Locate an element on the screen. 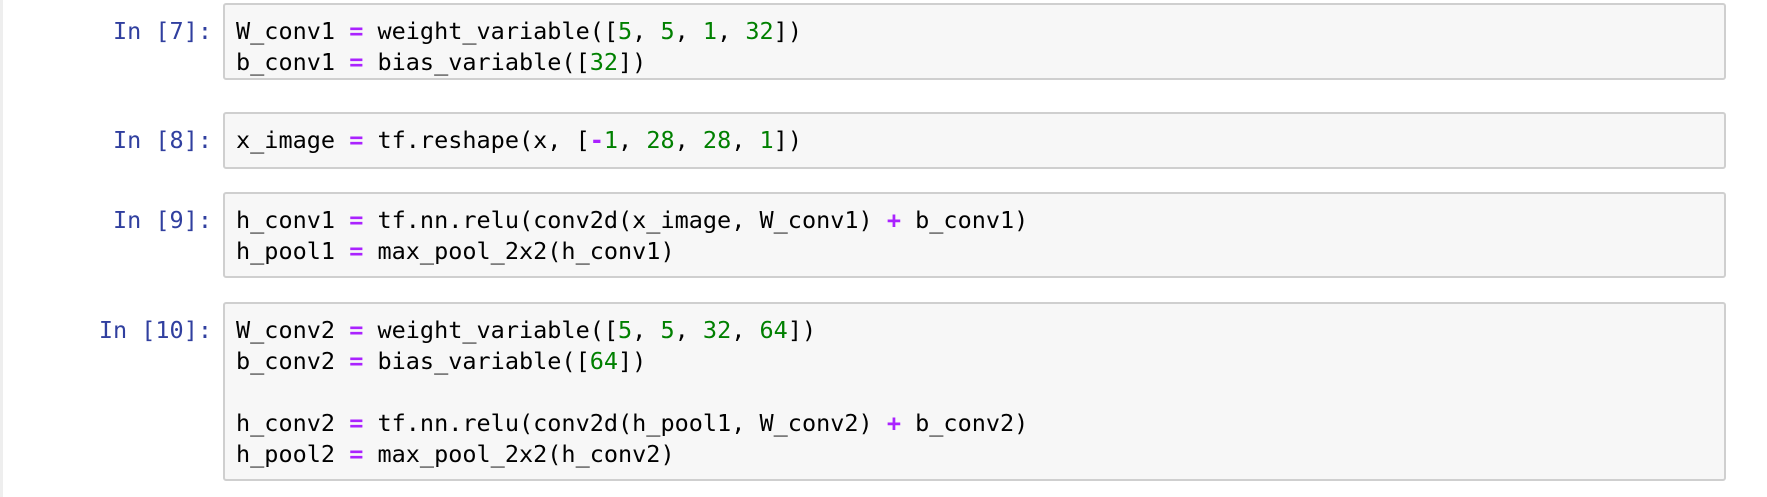  cell-prompt: In [7]: is located at coordinates (162, 31).